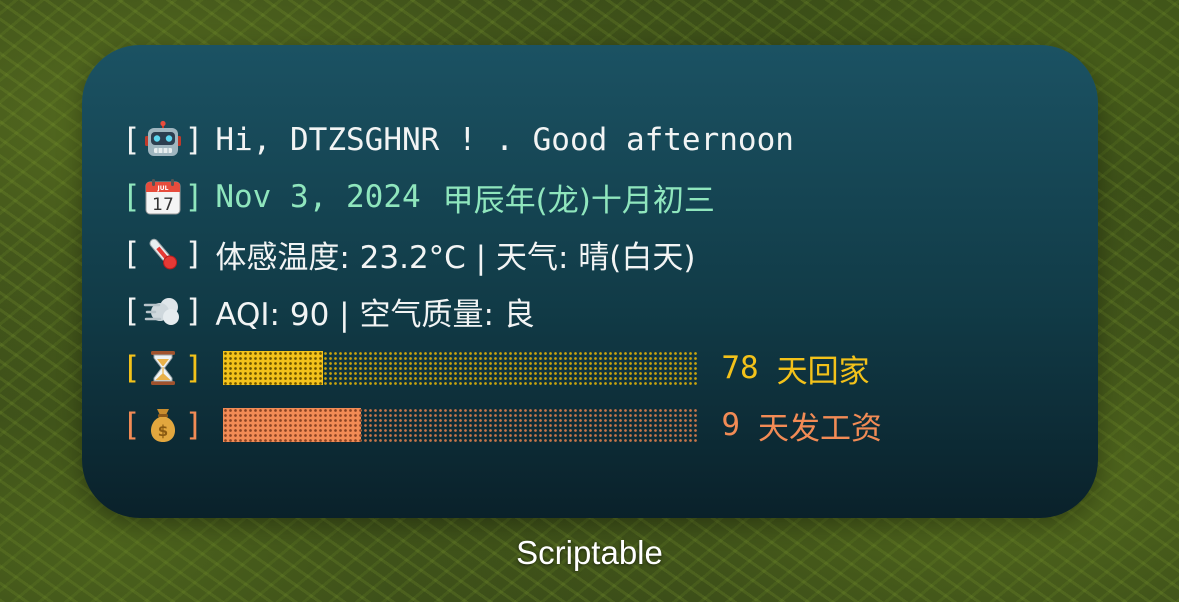 The width and height of the screenshot is (1179, 602). What do you see at coordinates (504, 140) in the screenshot?
I see `greeting-text: Hi, DTZSGHNR ! . Good afternoon` at bounding box center [504, 140].